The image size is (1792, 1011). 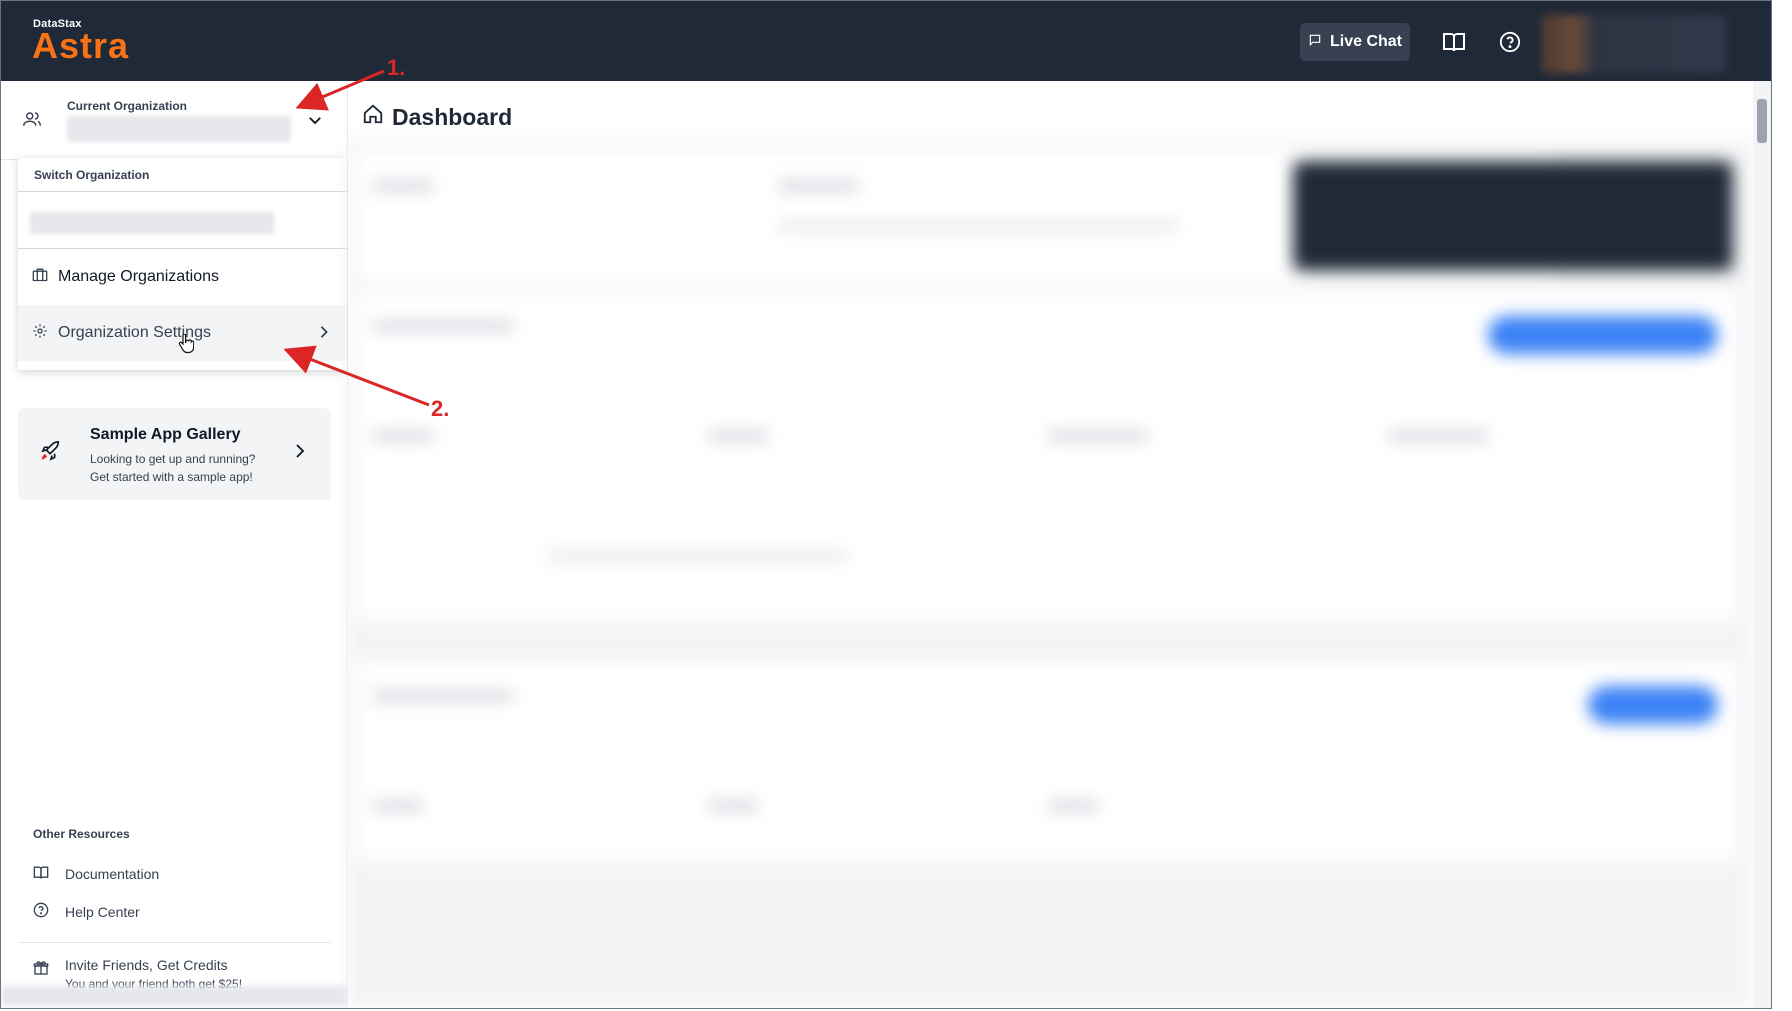 What do you see at coordinates (112, 874) in the screenshot?
I see `documentation-label: Documentation` at bounding box center [112, 874].